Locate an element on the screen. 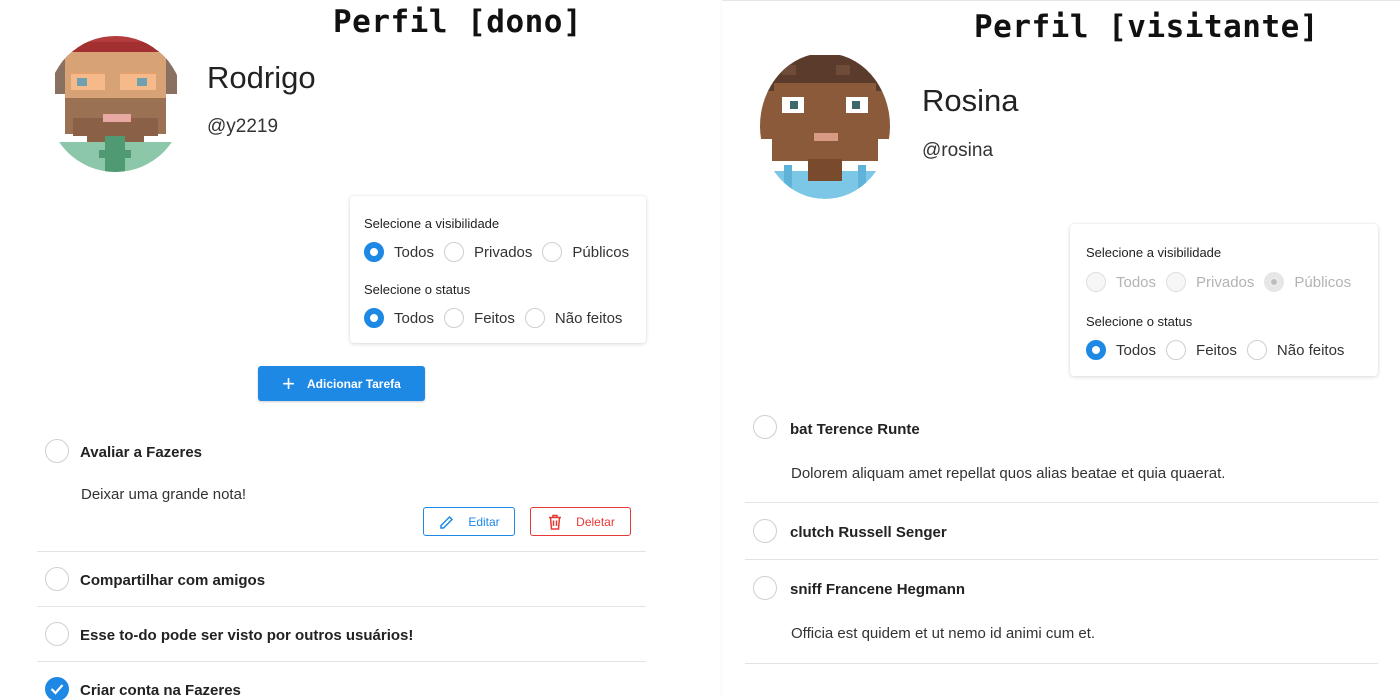 Image resolution: width=1400 pixels, height=700 pixels. edit-label: Editar is located at coordinates (484, 521).